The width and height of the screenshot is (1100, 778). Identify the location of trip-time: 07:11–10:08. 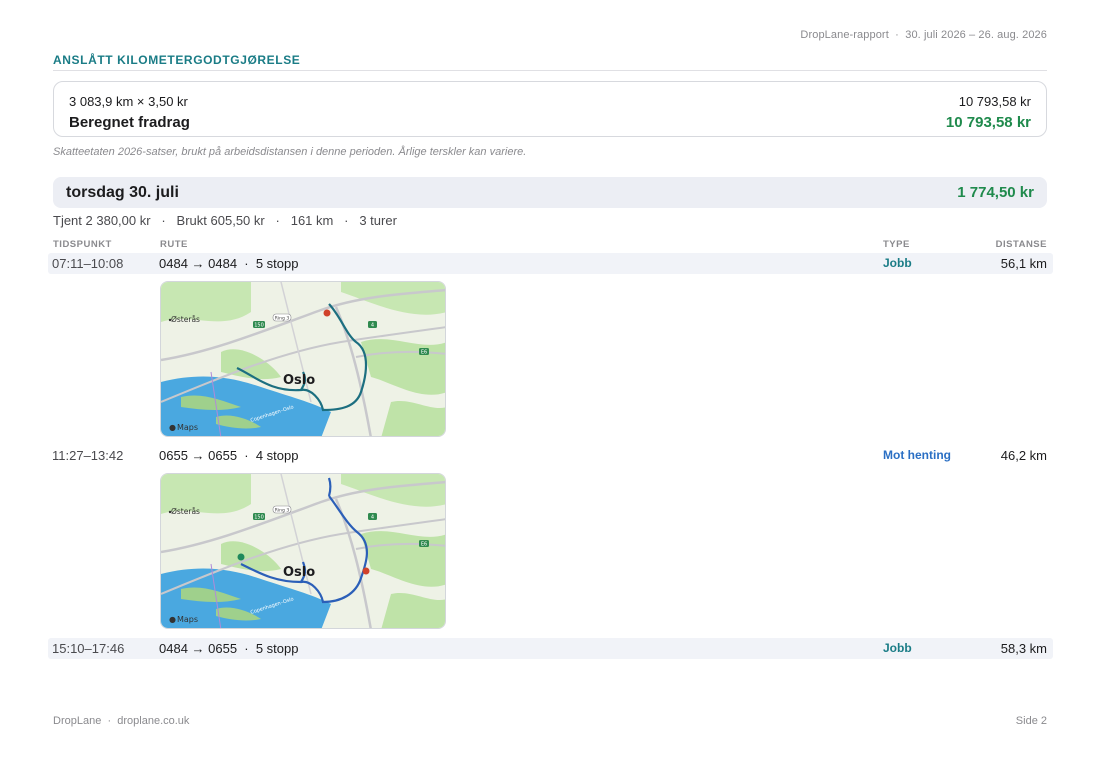
(88, 263).